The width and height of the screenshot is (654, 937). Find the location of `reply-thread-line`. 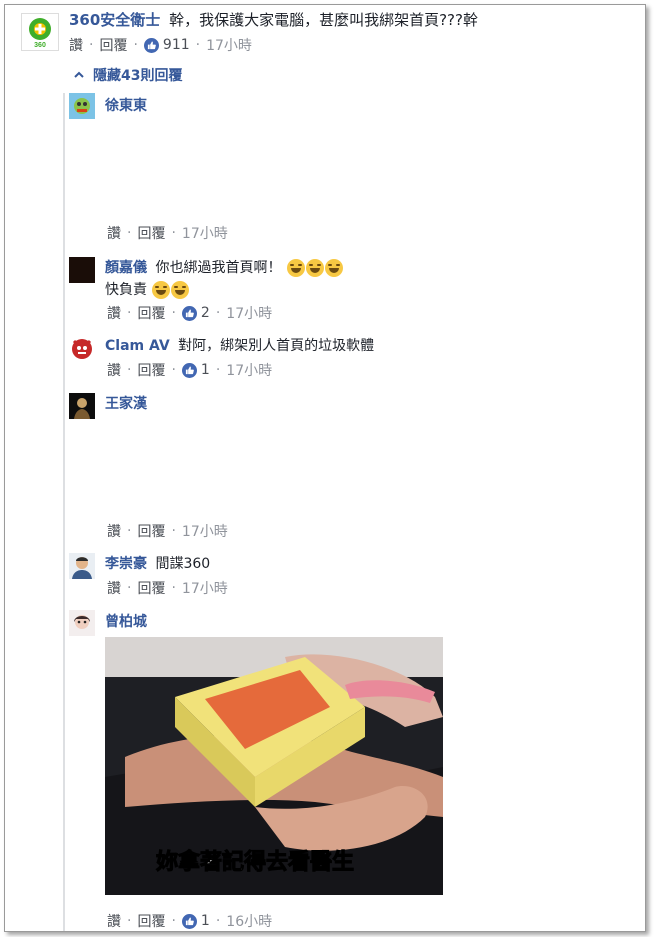

reply-thread-line is located at coordinates (64, 512).